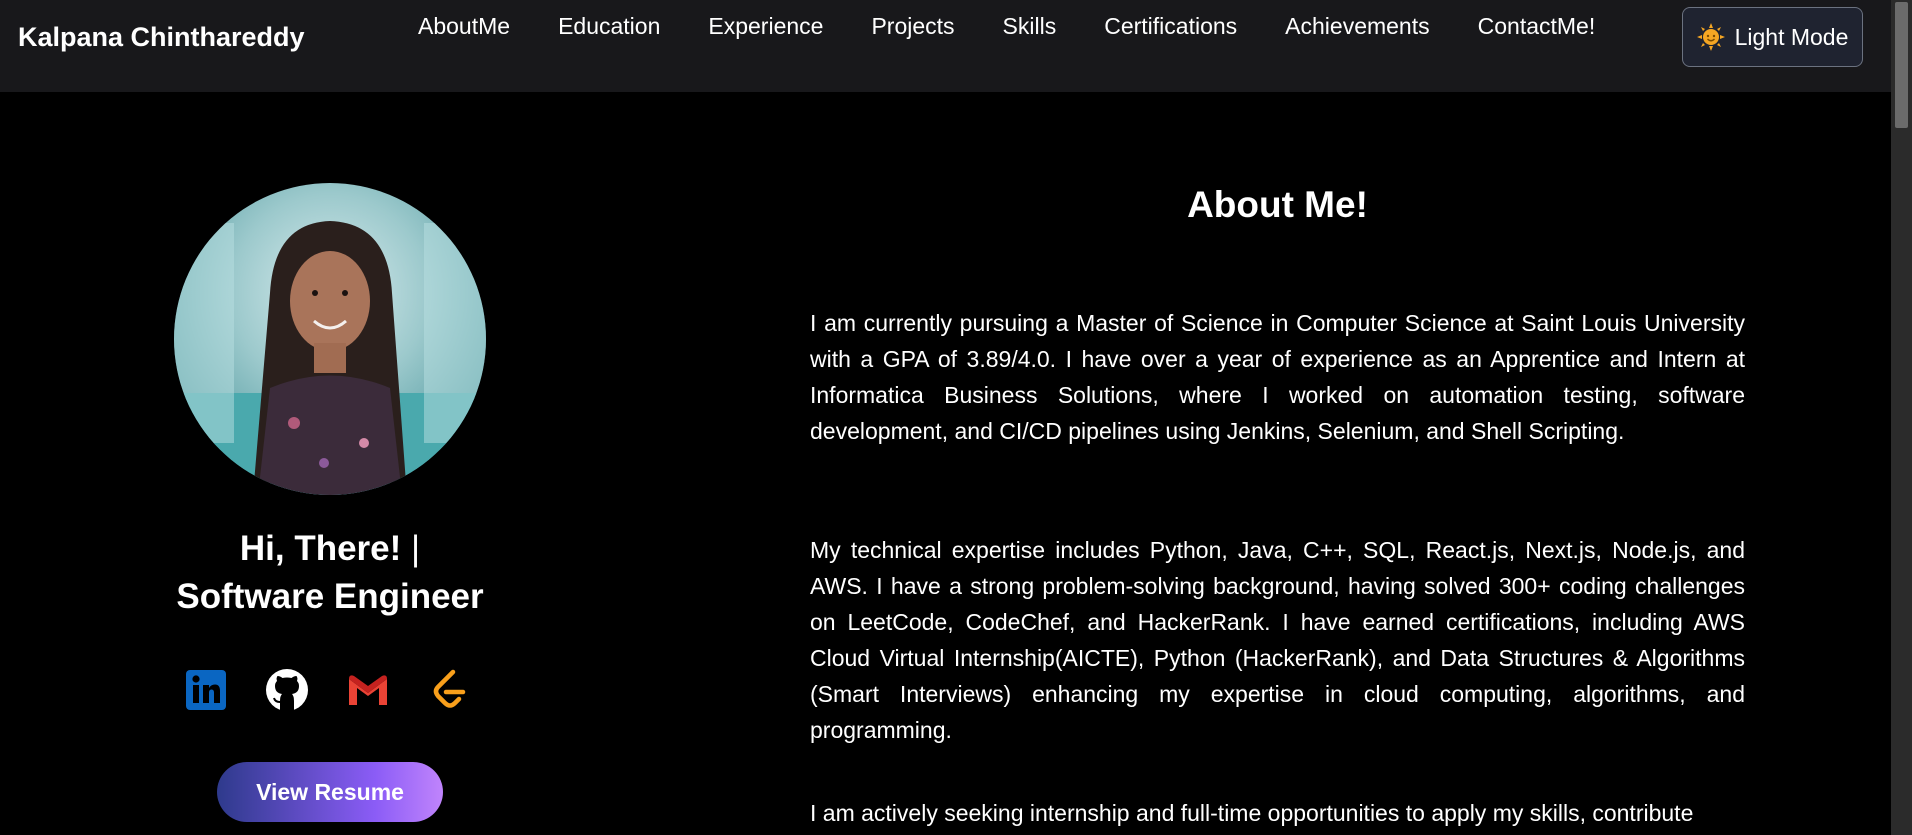 The image size is (1912, 835). I want to click on leetcode-icon, so click(449, 690).